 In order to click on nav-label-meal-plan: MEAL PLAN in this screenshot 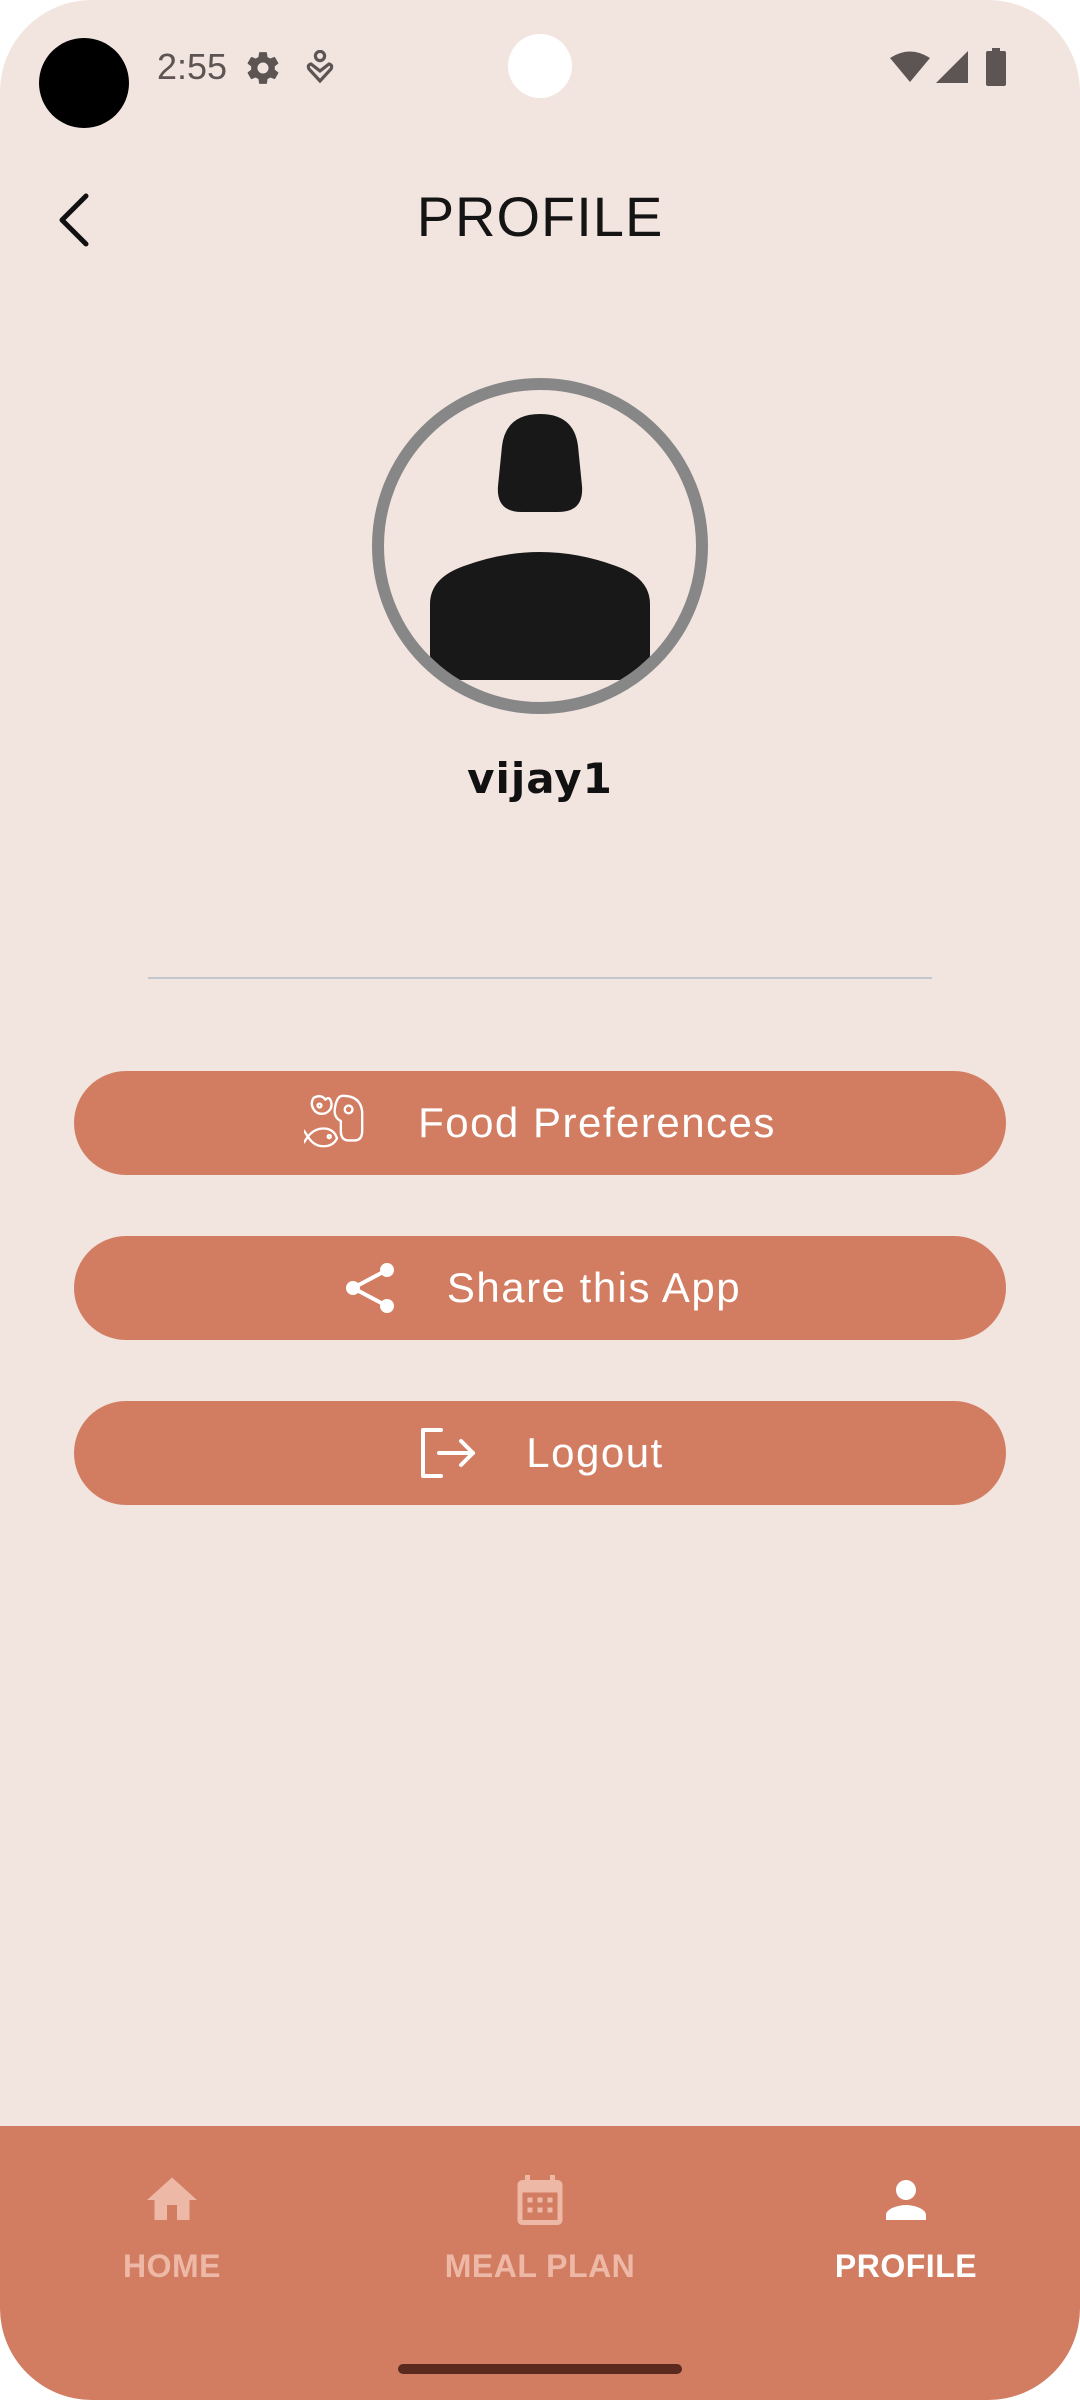, I will do `click(540, 2266)`.